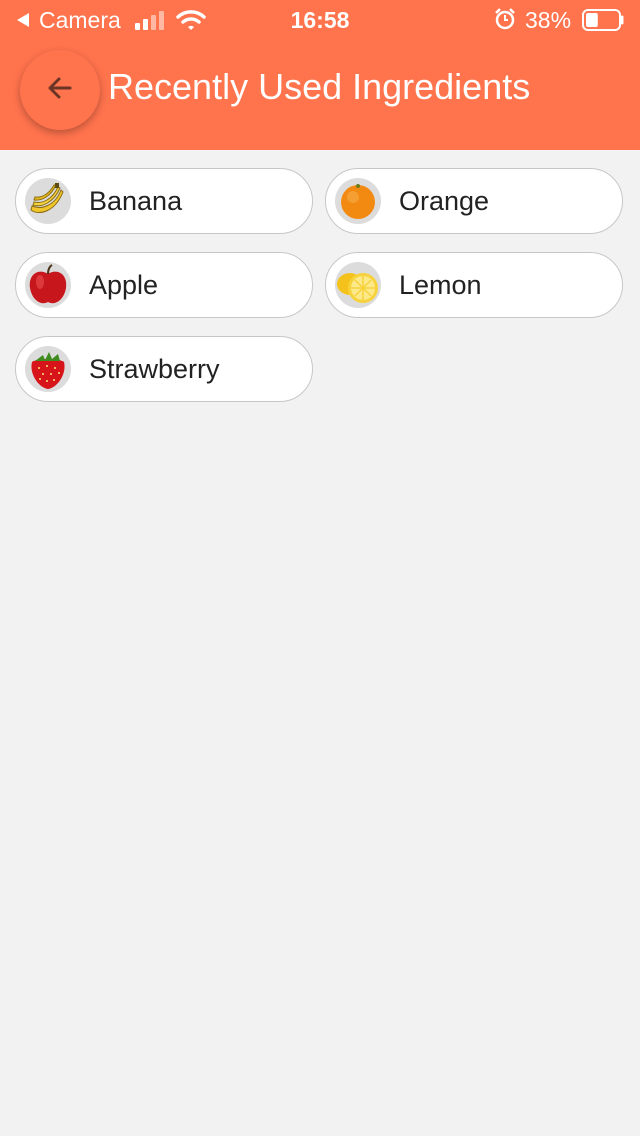 This screenshot has height=1136, width=640. I want to click on apple-icon, so click(48, 285).